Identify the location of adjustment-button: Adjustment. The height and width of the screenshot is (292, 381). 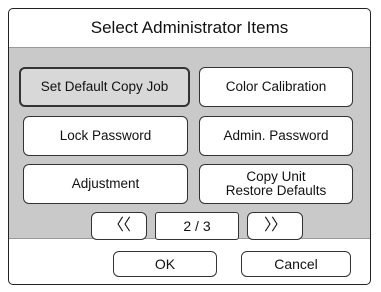
(105, 184).